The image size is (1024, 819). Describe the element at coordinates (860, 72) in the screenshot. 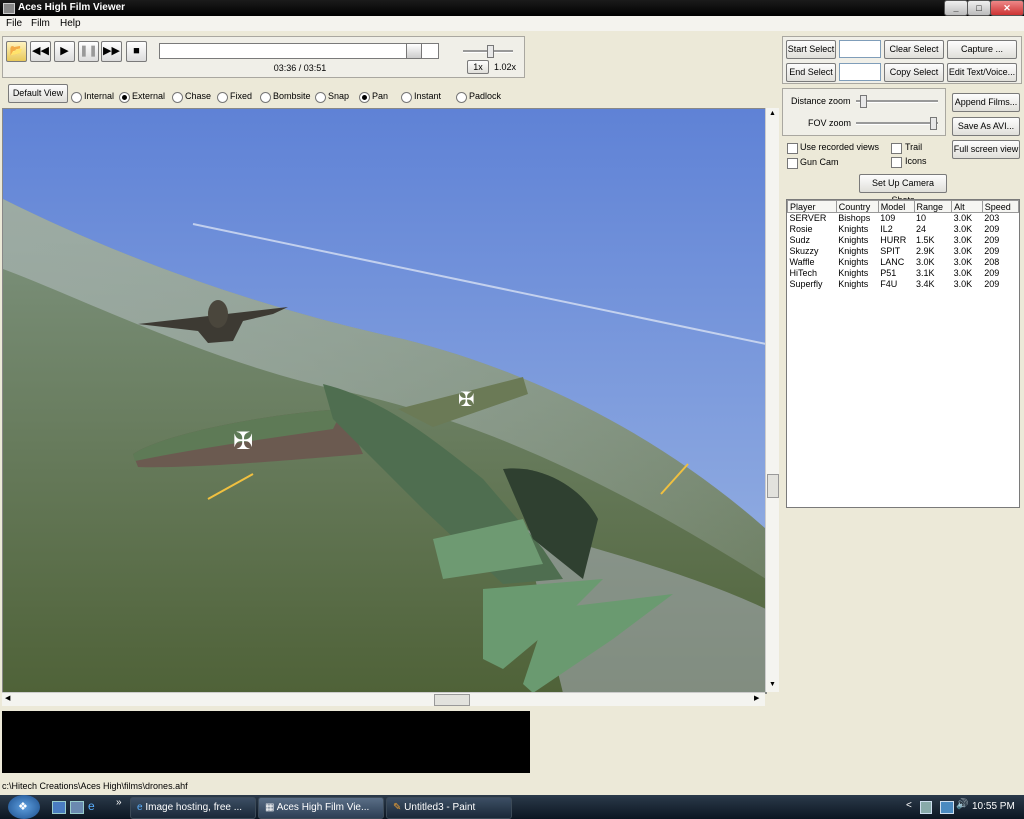

I see `end-select-field` at that location.